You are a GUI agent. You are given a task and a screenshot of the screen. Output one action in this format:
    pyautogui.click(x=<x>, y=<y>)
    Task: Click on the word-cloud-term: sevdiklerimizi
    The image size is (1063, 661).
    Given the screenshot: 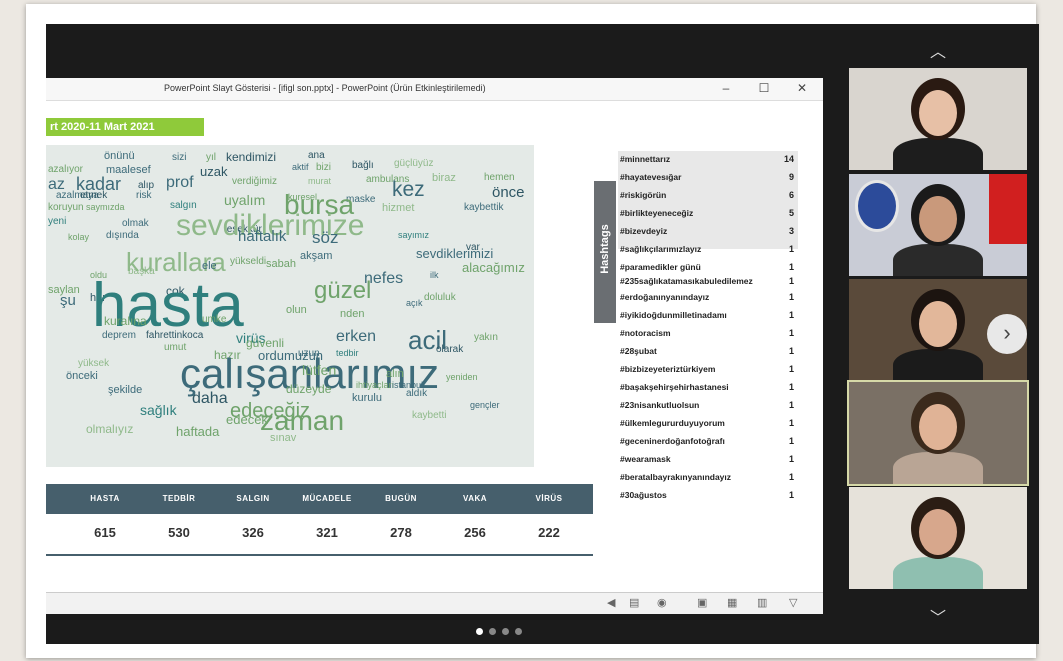 What is the action you would take?
    pyautogui.click(x=455, y=253)
    